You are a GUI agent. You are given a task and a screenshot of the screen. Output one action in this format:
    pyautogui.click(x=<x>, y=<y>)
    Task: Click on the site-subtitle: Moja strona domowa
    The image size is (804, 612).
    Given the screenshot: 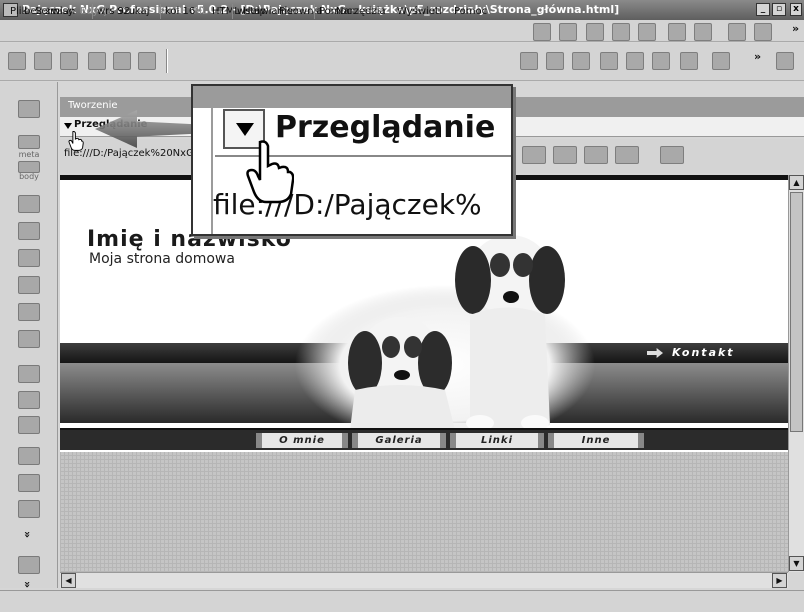 What is the action you would take?
    pyautogui.click(x=162, y=259)
    